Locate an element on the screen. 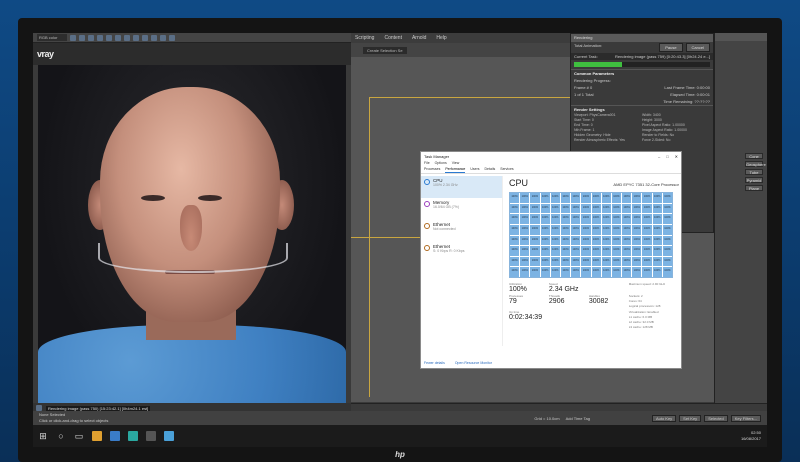 This screenshot has width=800, height=462. windows-start-icon: ⊞ is located at coordinates (43, 436).